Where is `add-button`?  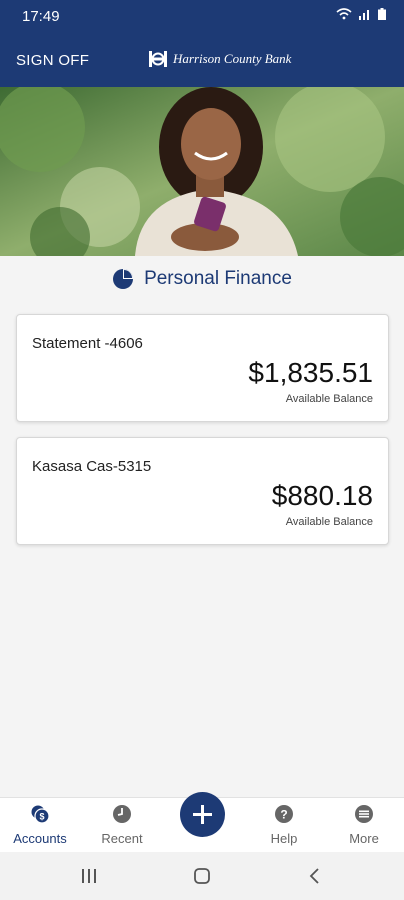 add-button is located at coordinates (202, 814).